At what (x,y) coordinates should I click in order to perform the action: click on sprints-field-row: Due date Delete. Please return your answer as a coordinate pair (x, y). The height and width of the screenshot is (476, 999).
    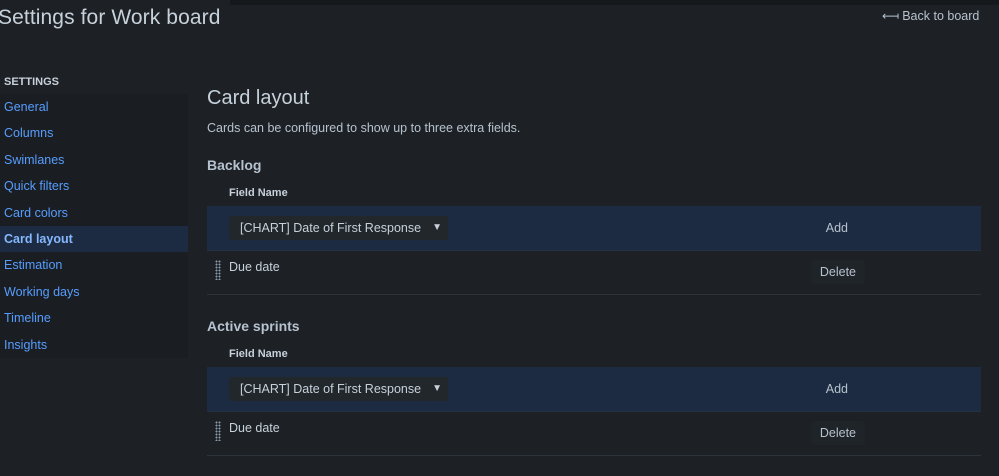
    Looking at the image, I should click on (594, 434).